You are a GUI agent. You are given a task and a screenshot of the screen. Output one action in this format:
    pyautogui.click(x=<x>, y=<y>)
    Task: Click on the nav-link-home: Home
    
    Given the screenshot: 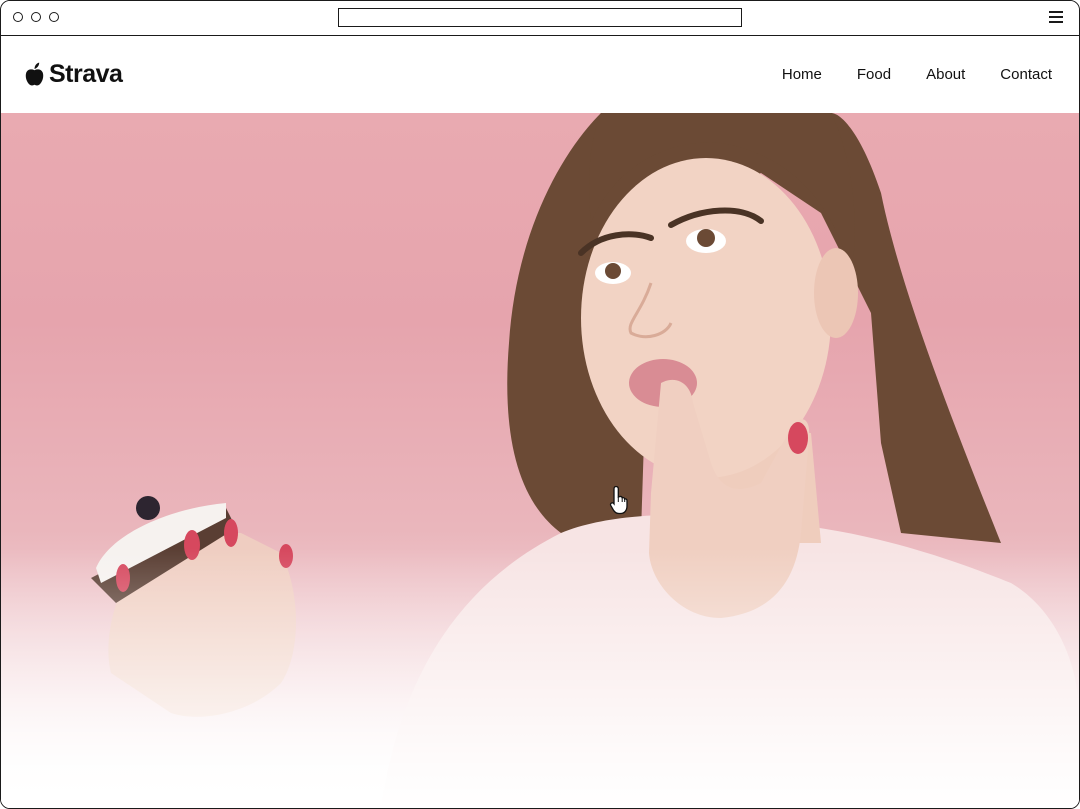 What is the action you would take?
    pyautogui.click(x=802, y=74)
    